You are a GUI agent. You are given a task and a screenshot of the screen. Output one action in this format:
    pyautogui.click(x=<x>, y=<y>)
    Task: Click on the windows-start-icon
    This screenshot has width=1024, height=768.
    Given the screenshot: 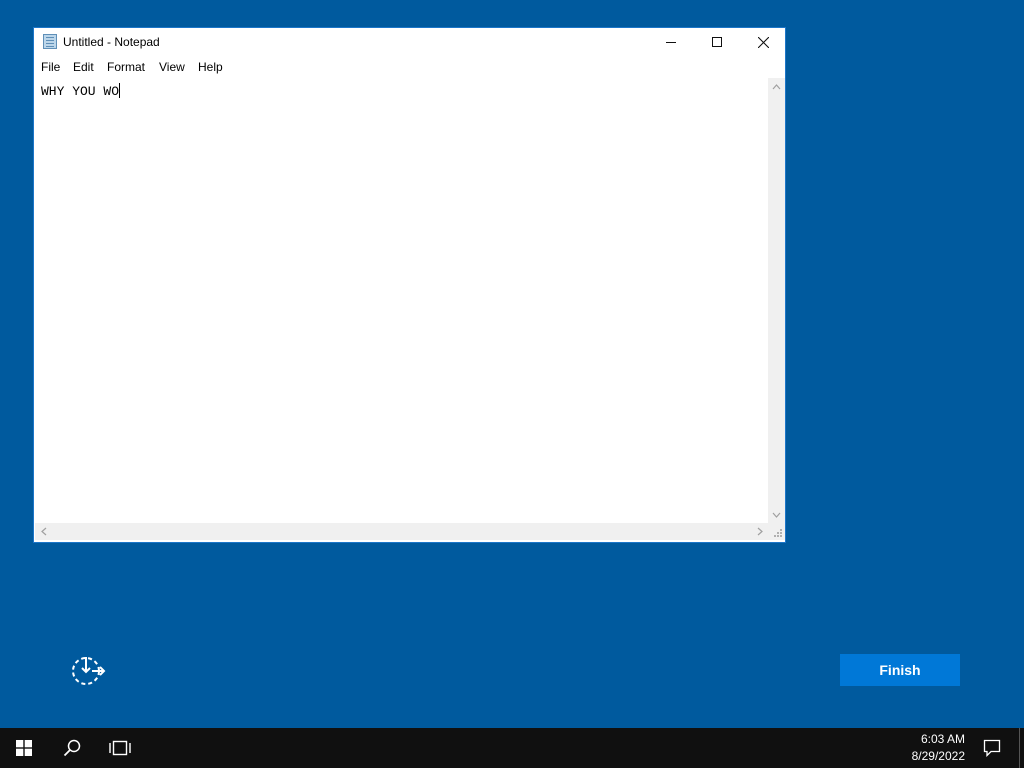 What is the action you would take?
    pyautogui.click(x=24, y=748)
    